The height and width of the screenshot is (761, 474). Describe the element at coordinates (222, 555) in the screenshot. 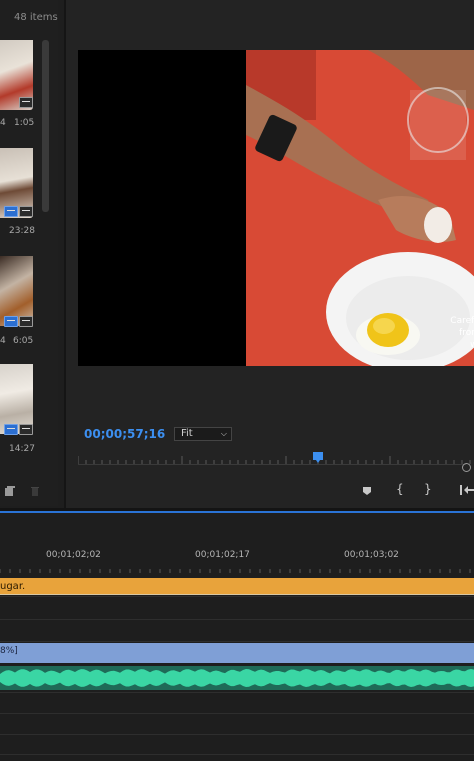

I see `ruler-timecode: 00;01;02;17` at that location.